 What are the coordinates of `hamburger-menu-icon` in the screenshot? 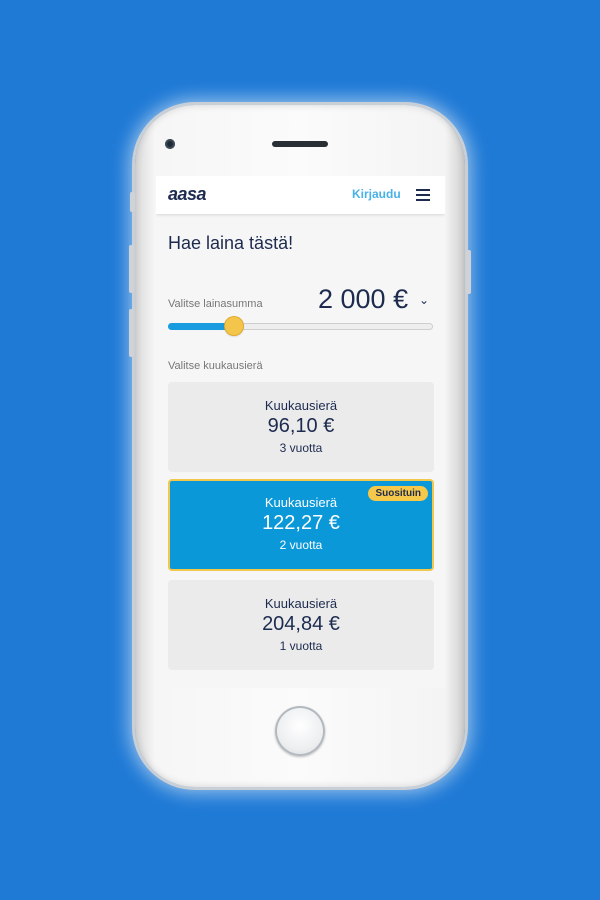 It's located at (423, 195).